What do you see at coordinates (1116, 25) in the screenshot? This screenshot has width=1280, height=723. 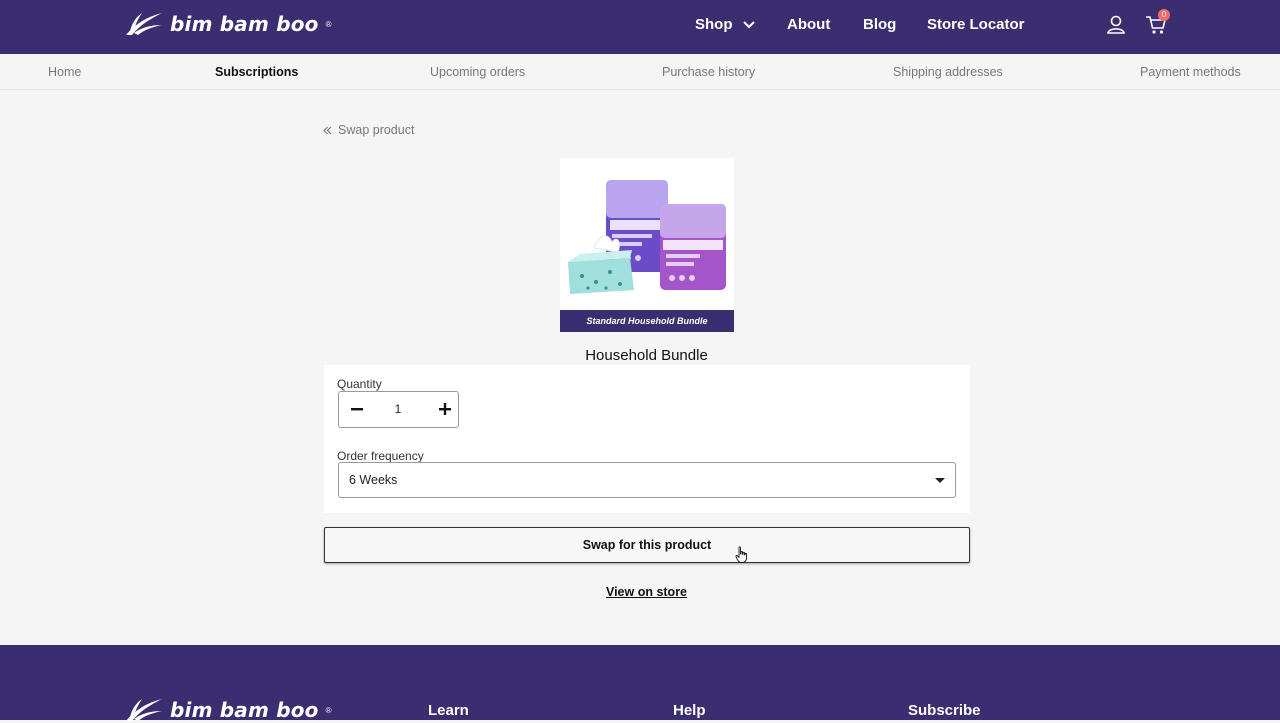 I see `account-icon` at bounding box center [1116, 25].